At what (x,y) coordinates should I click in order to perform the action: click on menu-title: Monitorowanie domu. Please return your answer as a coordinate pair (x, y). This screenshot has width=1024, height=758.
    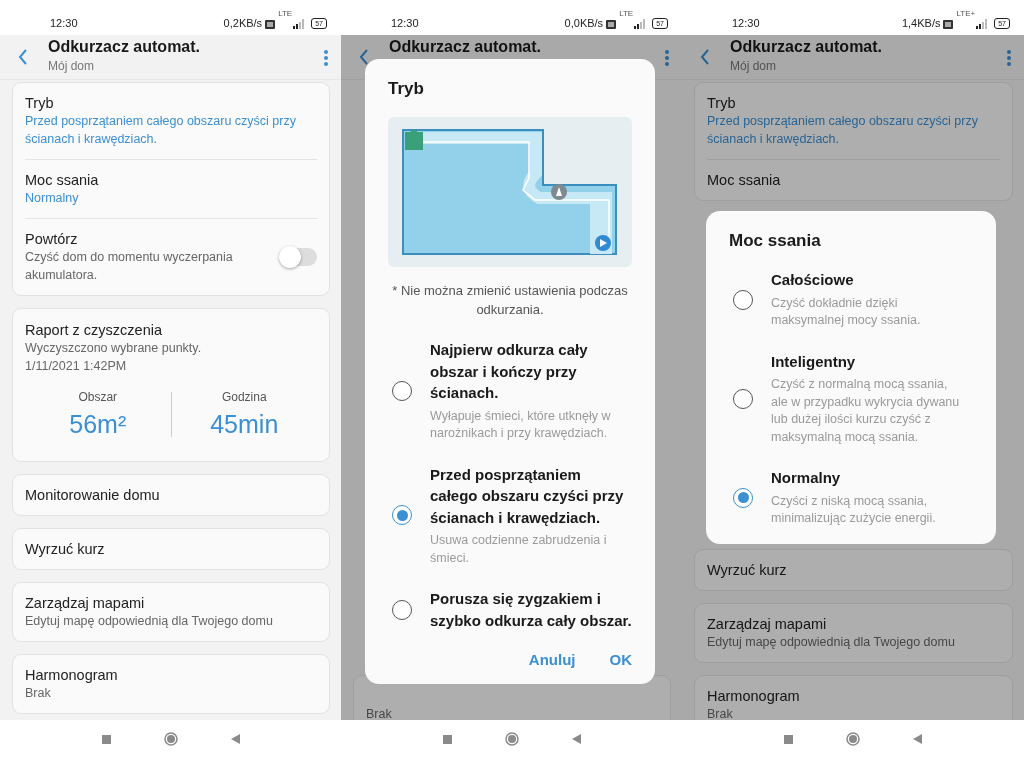
    Looking at the image, I should click on (93, 495).